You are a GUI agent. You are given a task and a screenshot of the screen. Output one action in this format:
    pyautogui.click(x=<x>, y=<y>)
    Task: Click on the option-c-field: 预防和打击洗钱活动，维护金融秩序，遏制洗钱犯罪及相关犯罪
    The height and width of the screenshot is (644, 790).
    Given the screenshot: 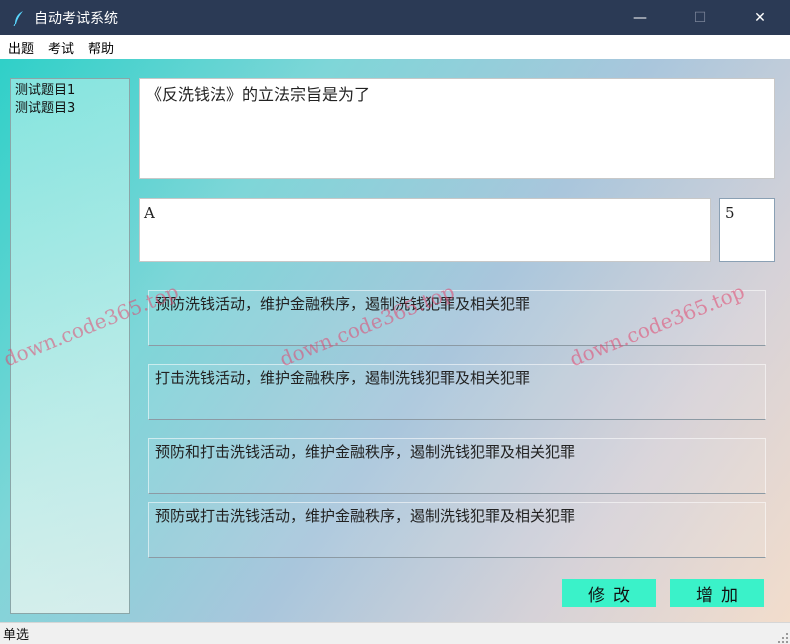 What is the action you would take?
    pyautogui.click(x=457, y=466)
    